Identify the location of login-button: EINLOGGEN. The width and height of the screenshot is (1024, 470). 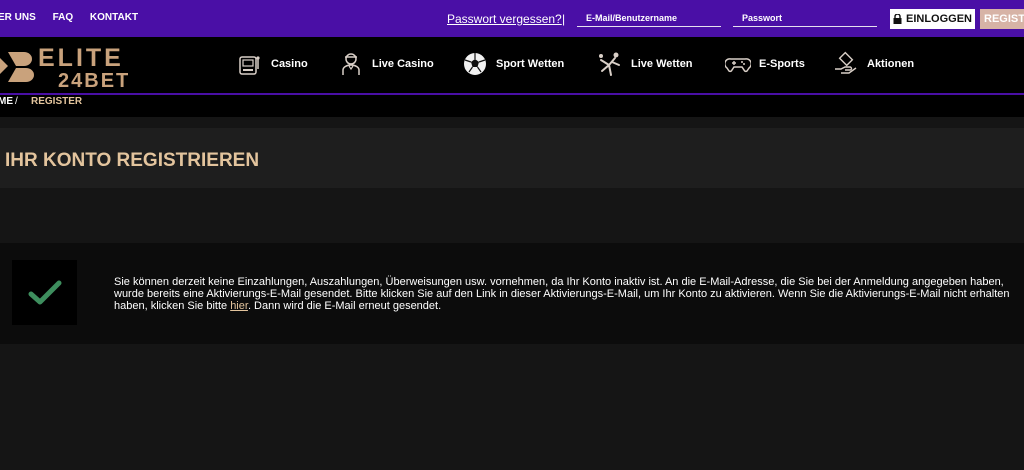
(932, 19).